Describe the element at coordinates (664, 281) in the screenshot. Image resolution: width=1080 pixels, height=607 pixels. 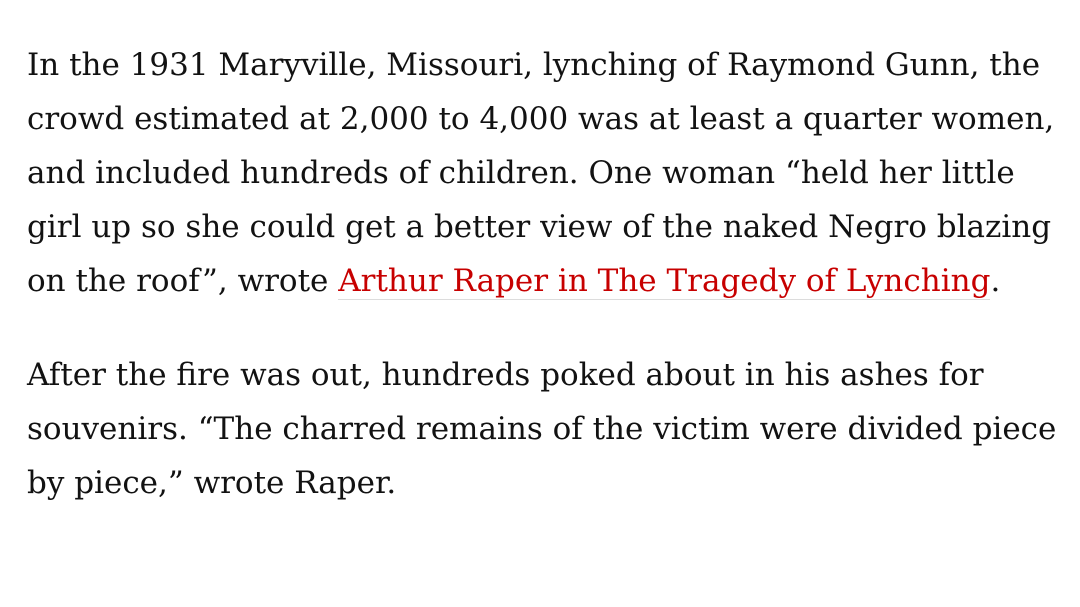
I see `raper-book-link: Arthur Raper in The Tragedy of Lynching` at that location.